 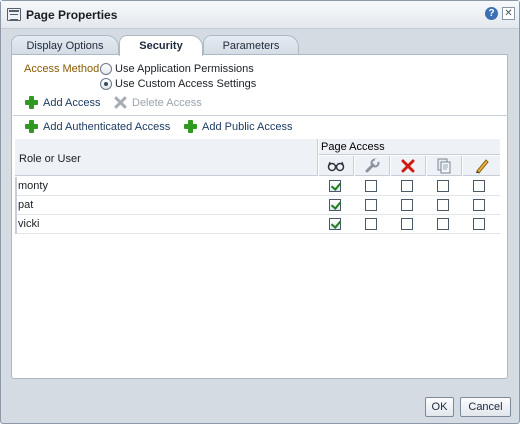 I want to click on tab-parameters: Parameters, so click(x=251, y=45).